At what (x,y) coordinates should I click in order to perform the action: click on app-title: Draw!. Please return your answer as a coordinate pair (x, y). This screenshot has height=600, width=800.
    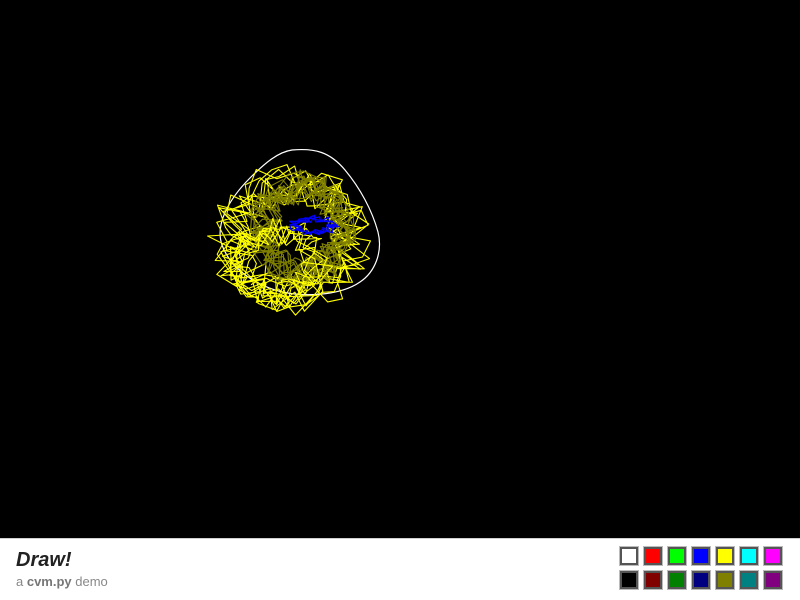
    Looking at the image, I should click on (44, 560).